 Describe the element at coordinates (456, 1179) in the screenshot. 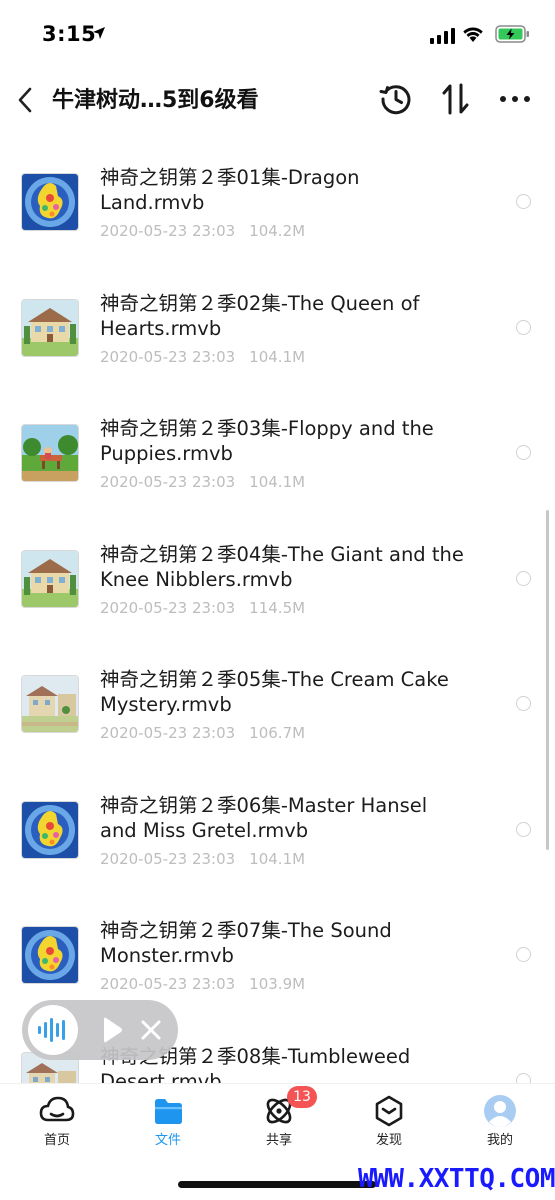

I see `watermark: WWW.XXTTQ.COM` at that location.